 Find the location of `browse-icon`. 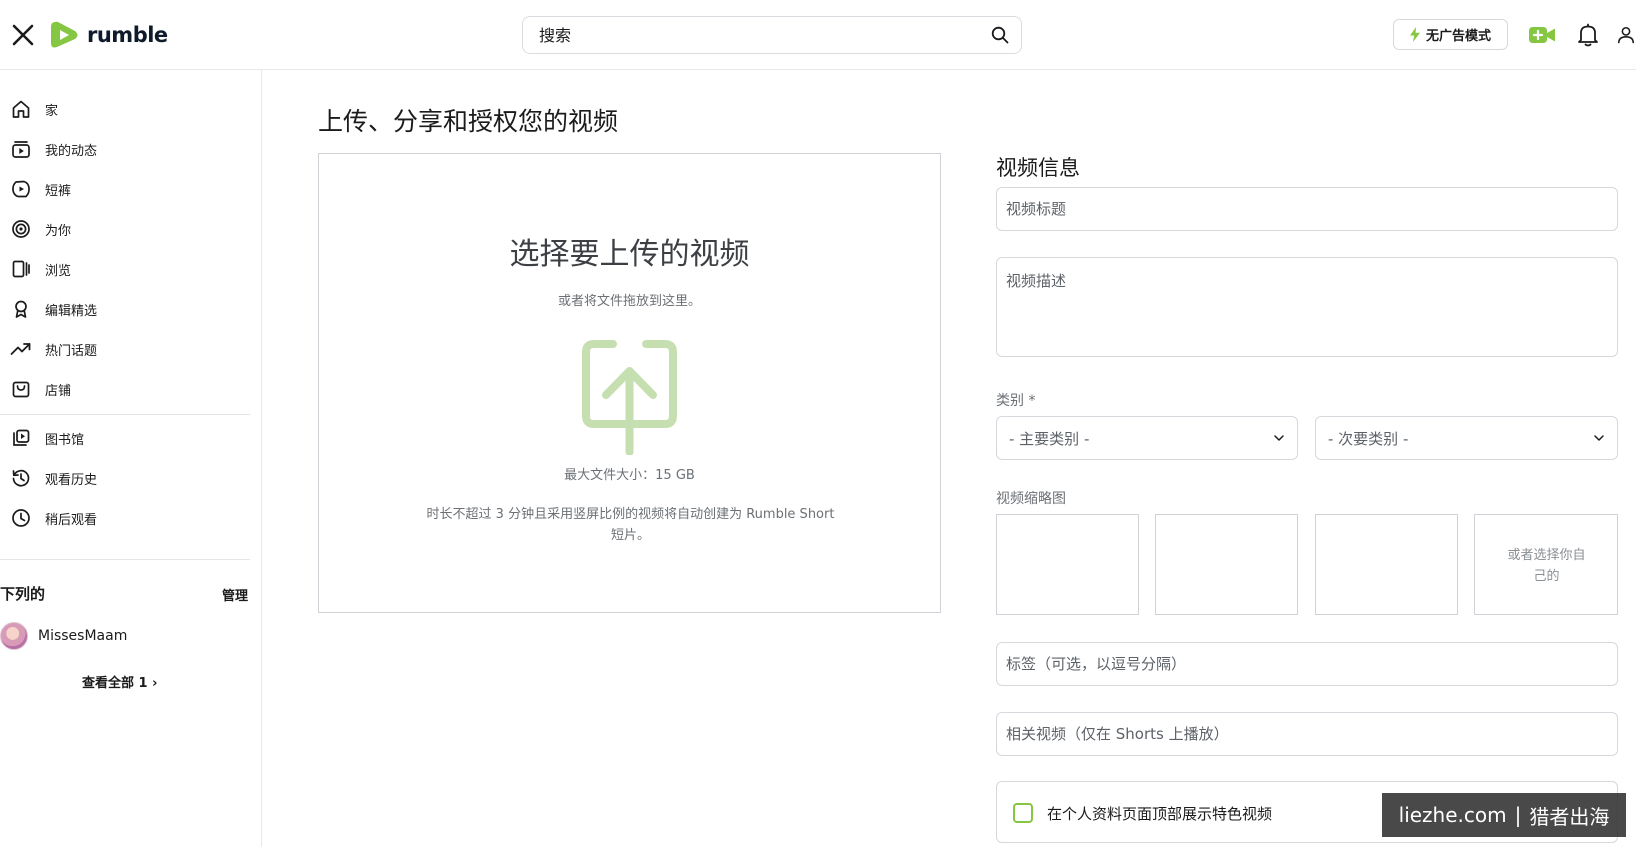

browse-icon is located at coordinates (21, 269).